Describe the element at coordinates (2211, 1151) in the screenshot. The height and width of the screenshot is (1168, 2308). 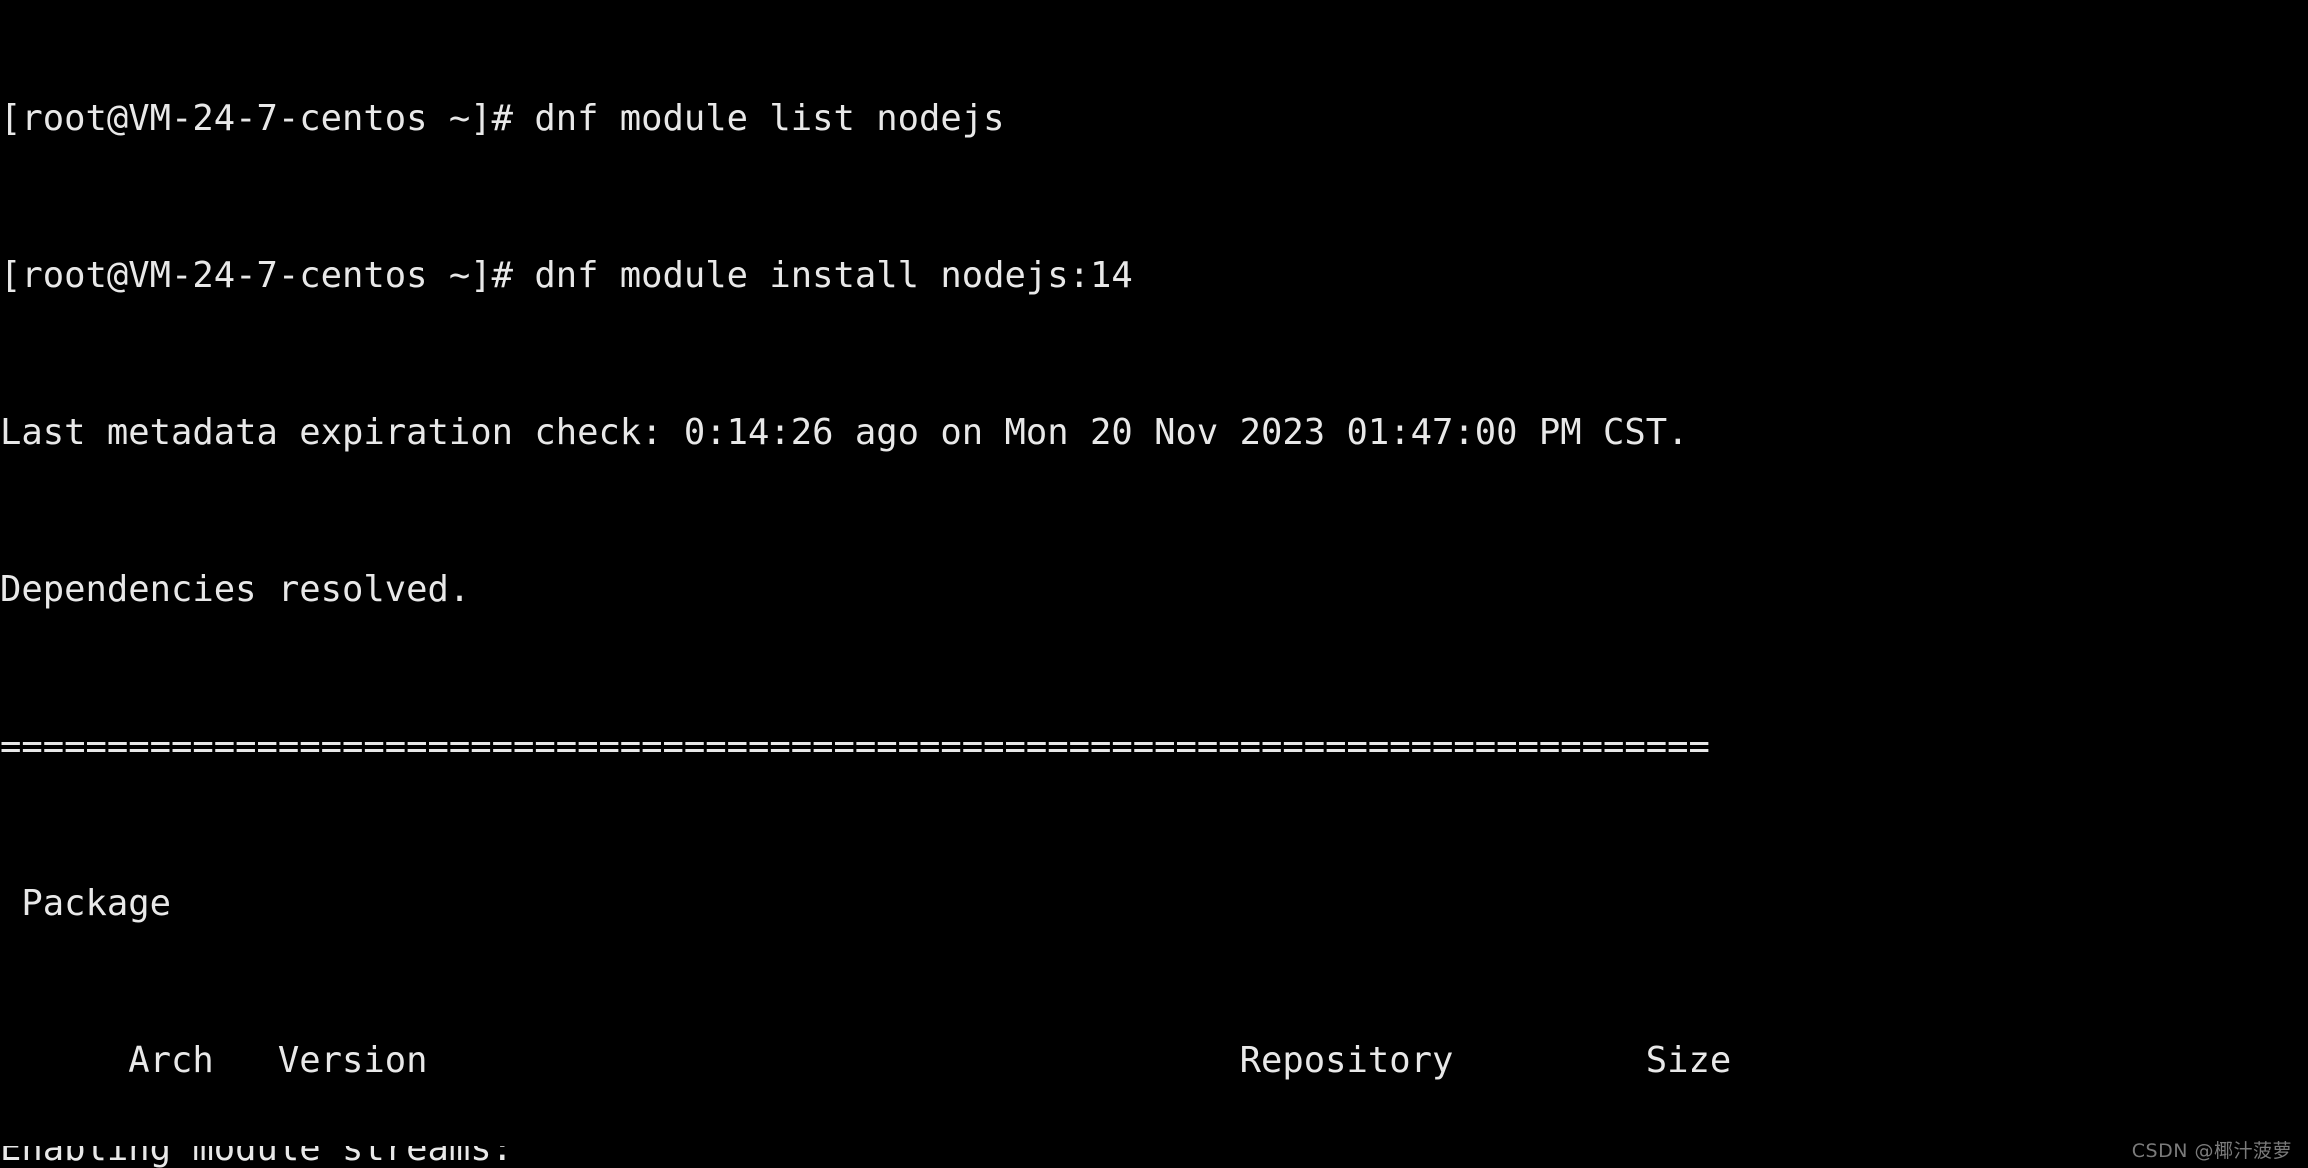
I see `csdn-watermark: CSDN @椰汁菠萝` at that location.